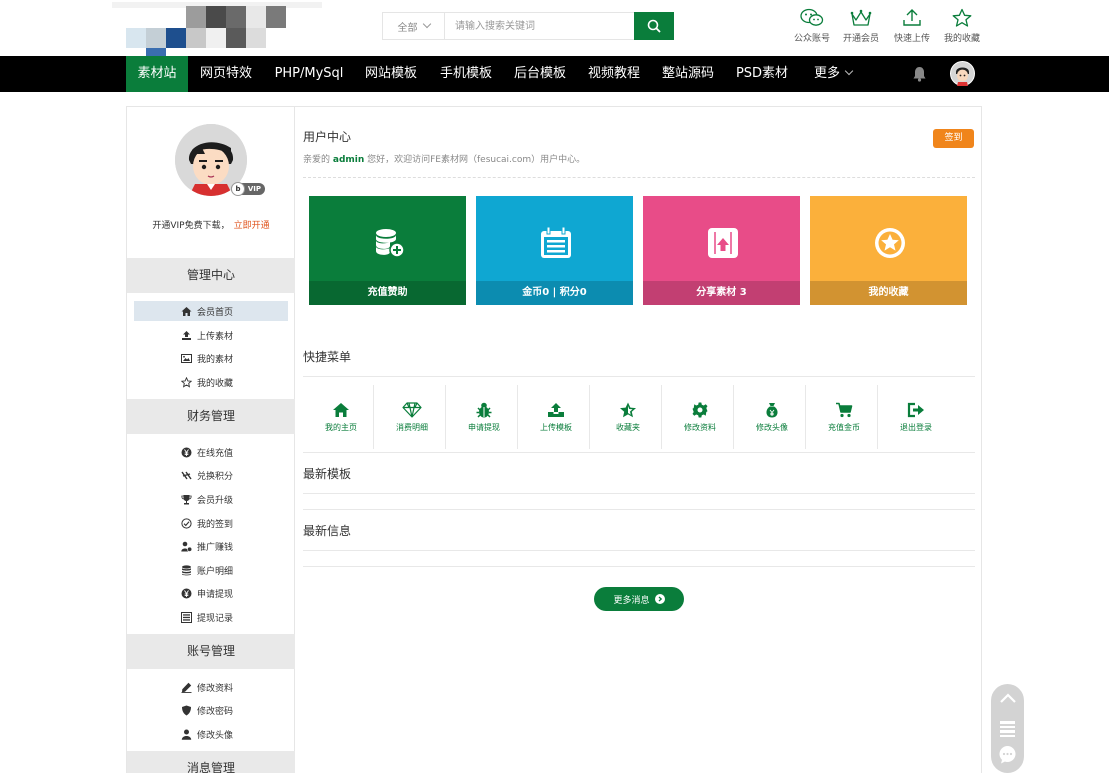 The width and height of the screenshot is (1109, 773). Describe the element at coordinates (654, 26) in the screenshot. I see `search-button` at that location.